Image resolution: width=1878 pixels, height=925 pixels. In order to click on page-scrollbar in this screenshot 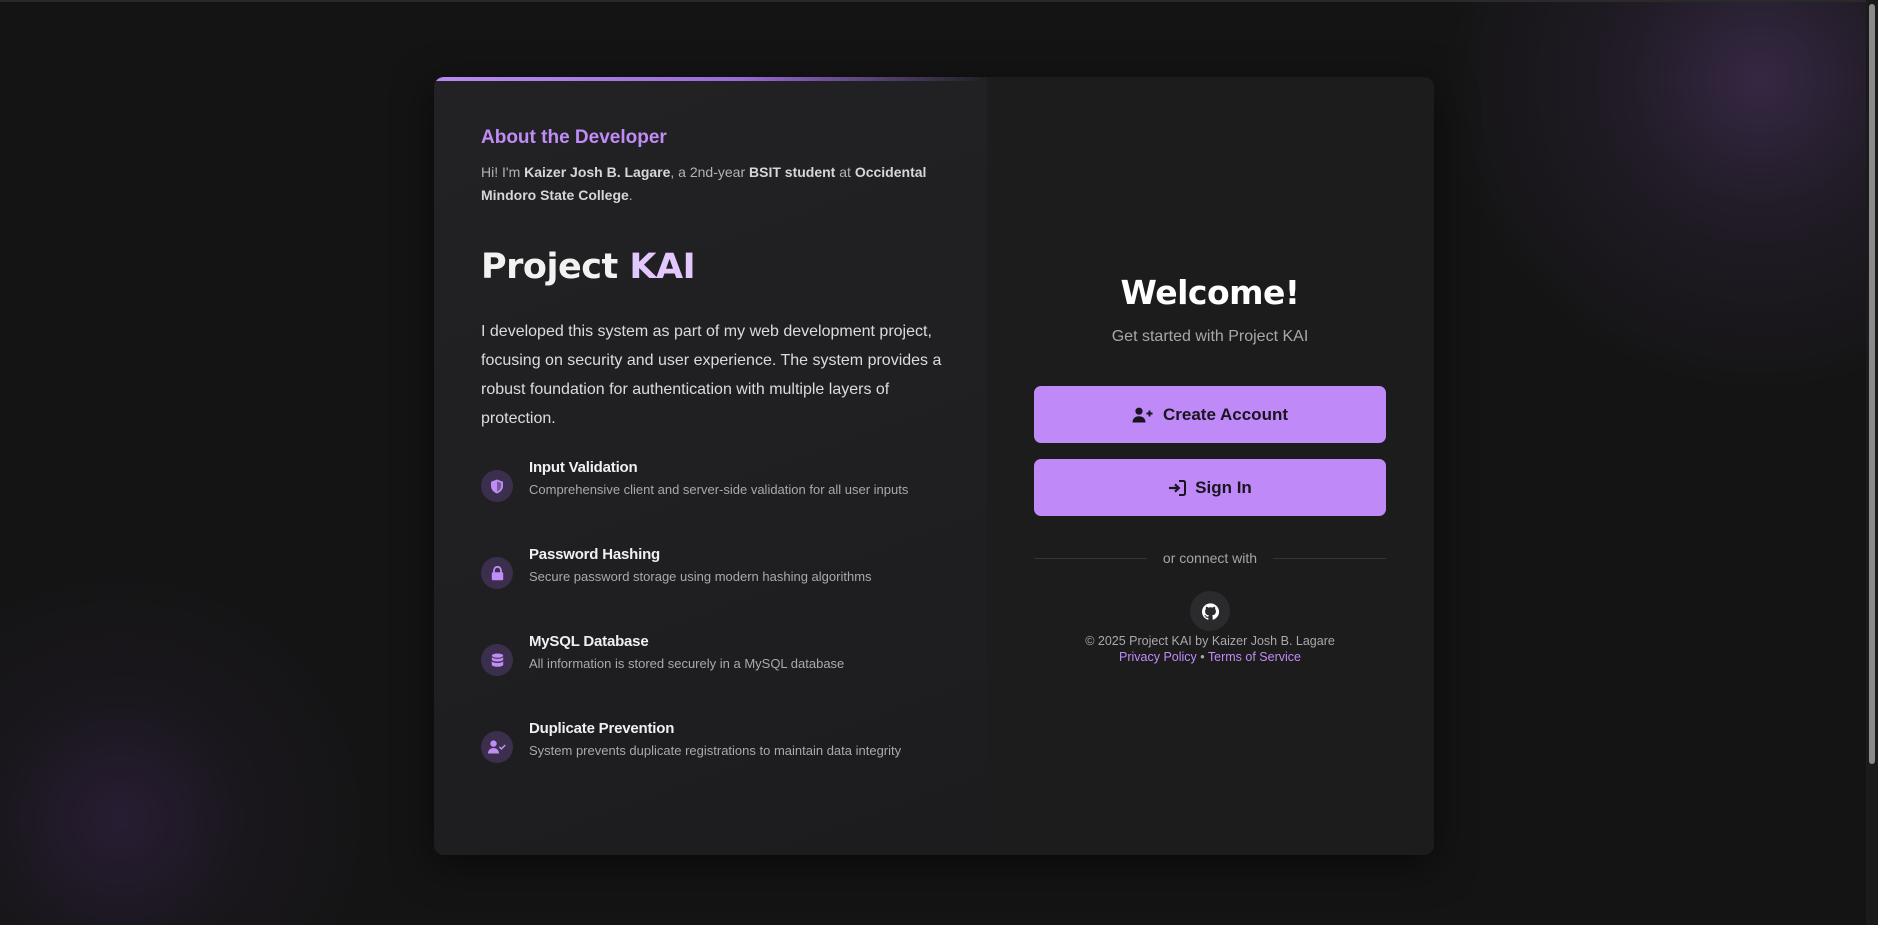, I will do `click(1872, 462)`.